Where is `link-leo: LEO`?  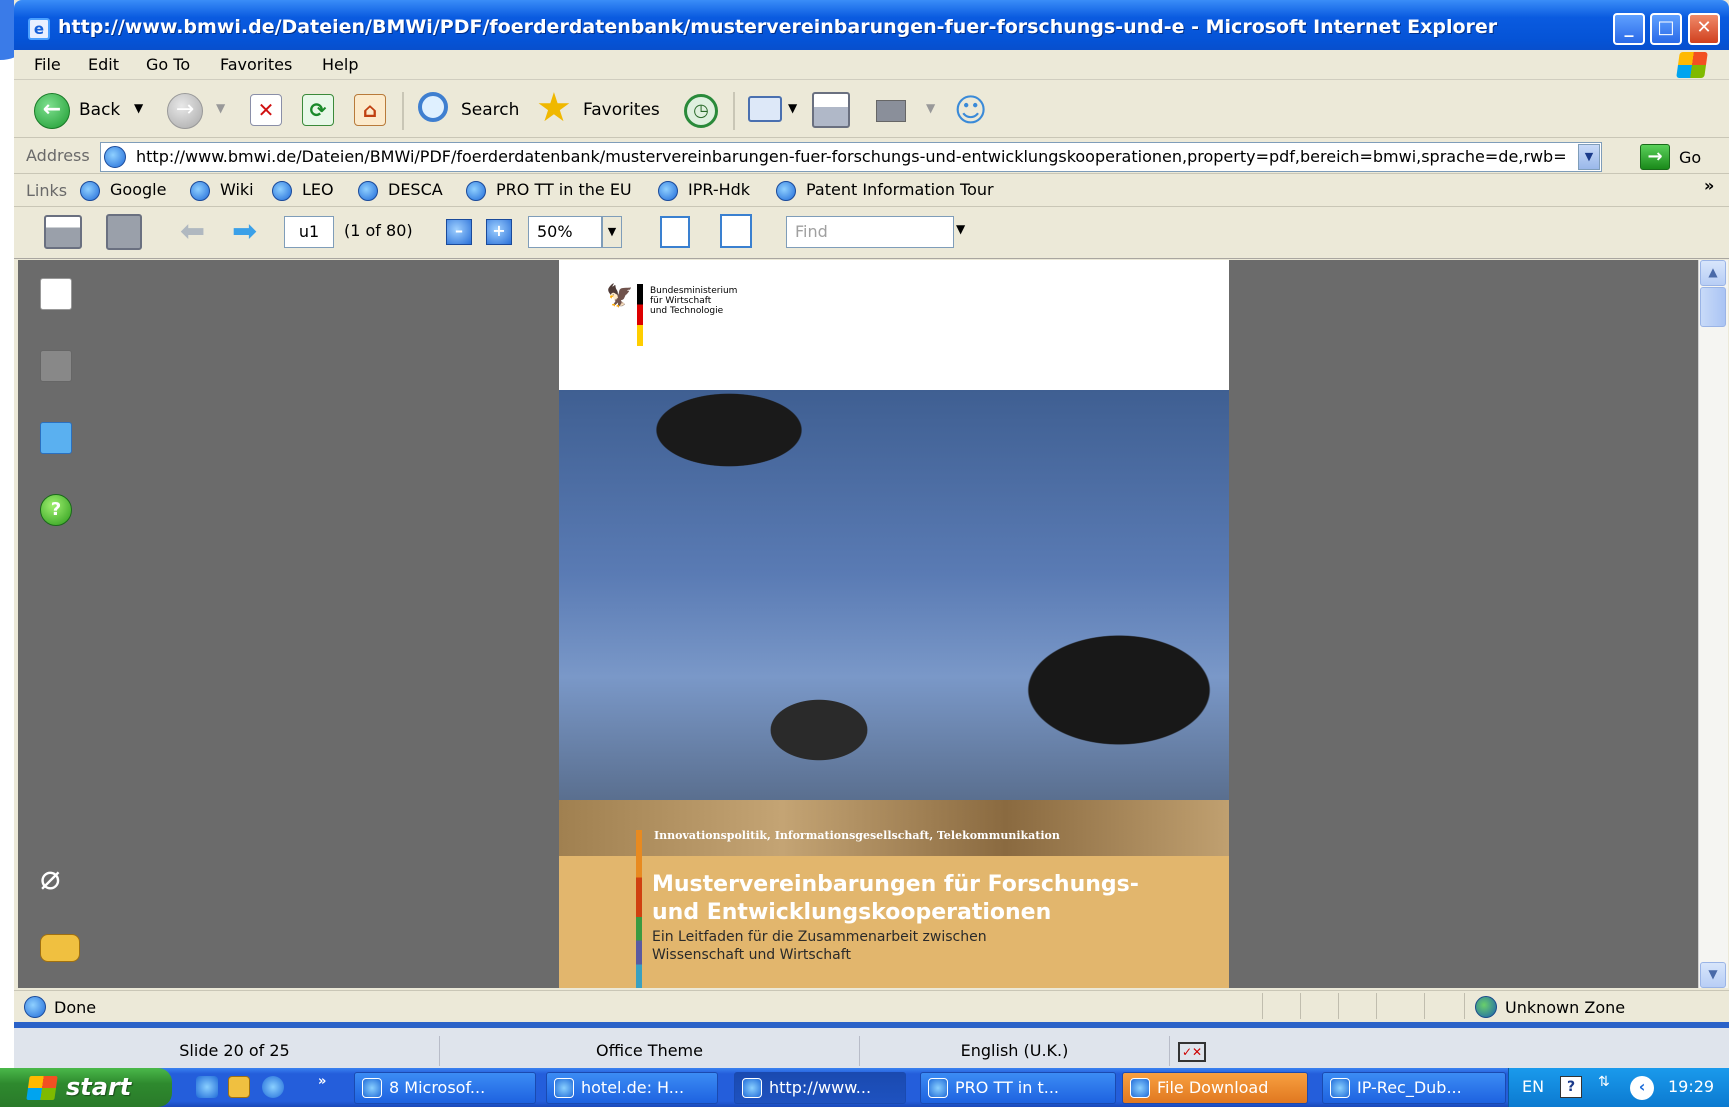 link-leo: LEO is located at coordinates (318, 189).